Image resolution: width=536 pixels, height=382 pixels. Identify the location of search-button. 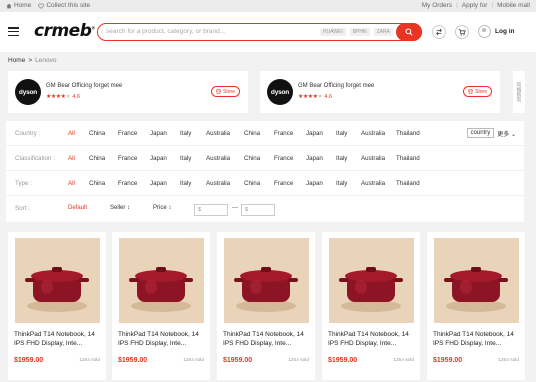
(409, 32).